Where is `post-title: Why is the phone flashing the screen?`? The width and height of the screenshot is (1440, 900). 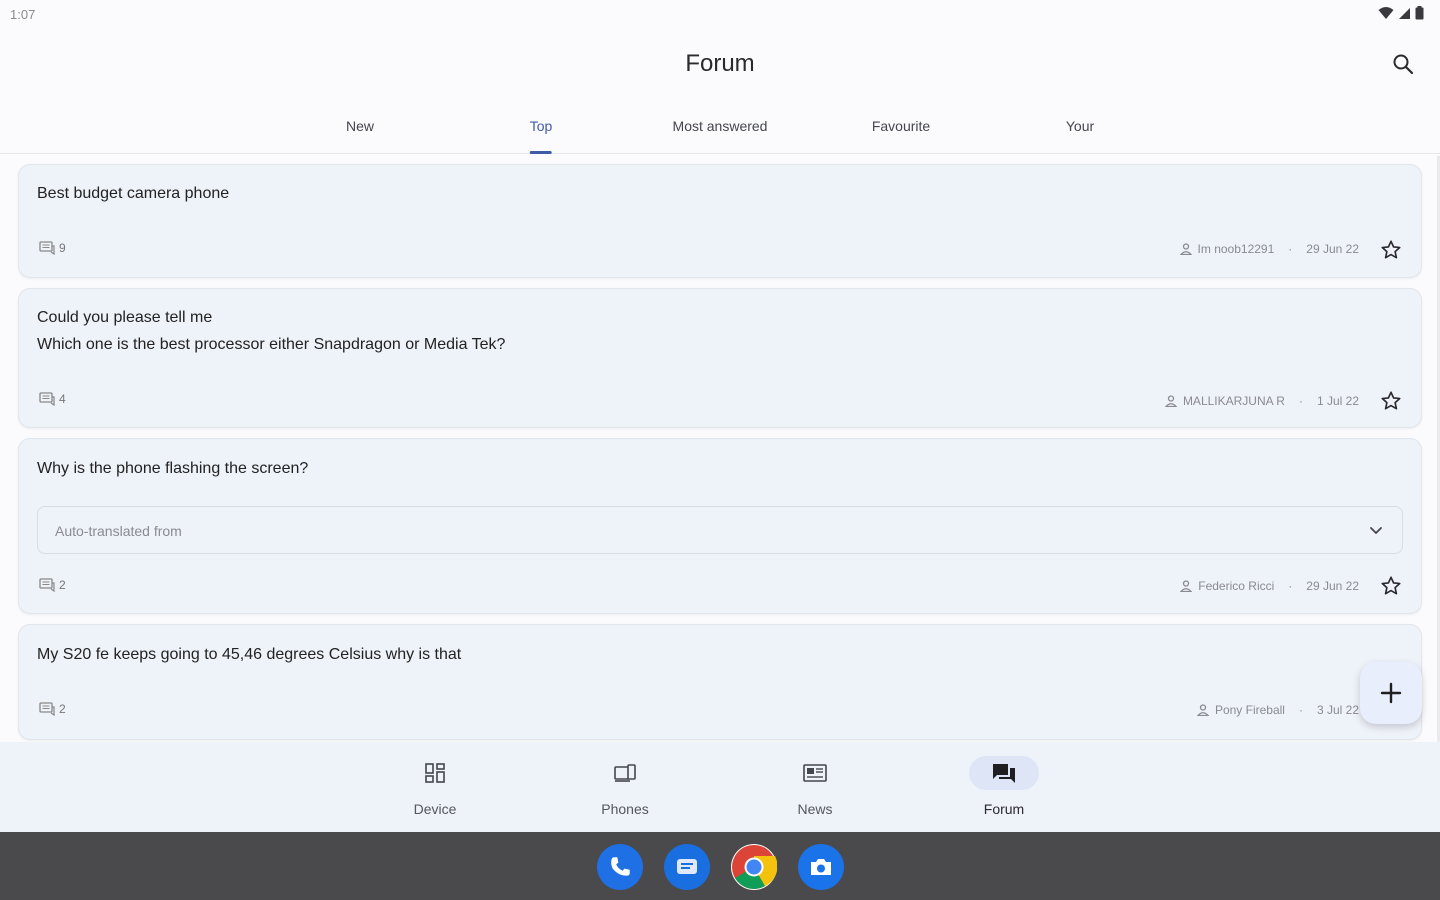 post-title: Why is the phone flashing the screen? is located at coordinates (172, 468).